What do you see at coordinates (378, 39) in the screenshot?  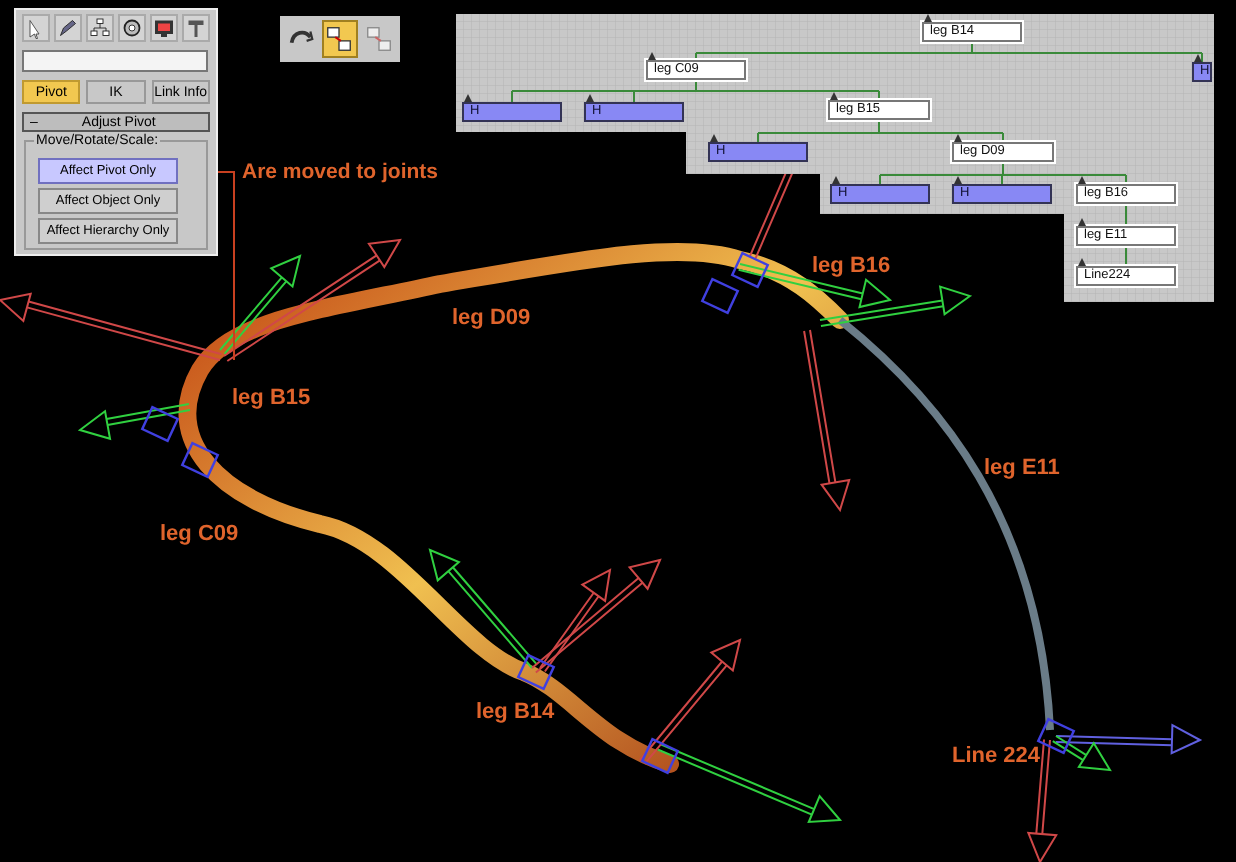 I see `unlinked-boxes-icon` at bounding box center [378, 39].